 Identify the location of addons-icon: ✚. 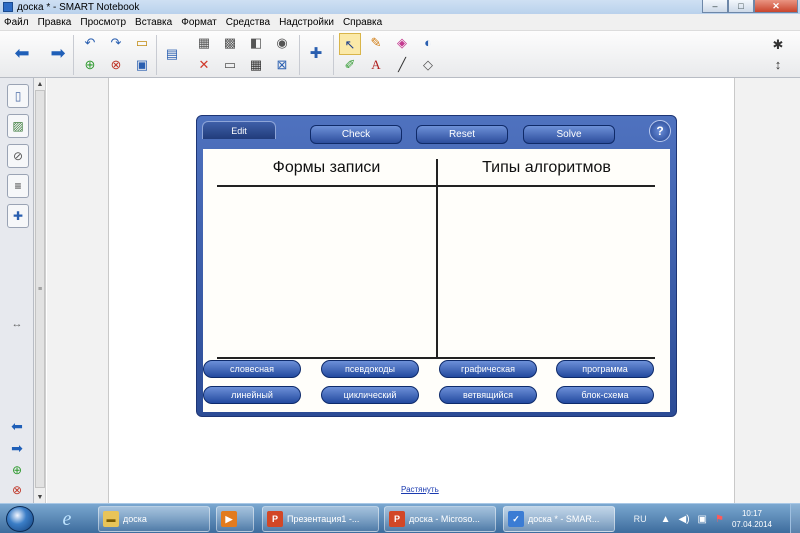
(18, 216).